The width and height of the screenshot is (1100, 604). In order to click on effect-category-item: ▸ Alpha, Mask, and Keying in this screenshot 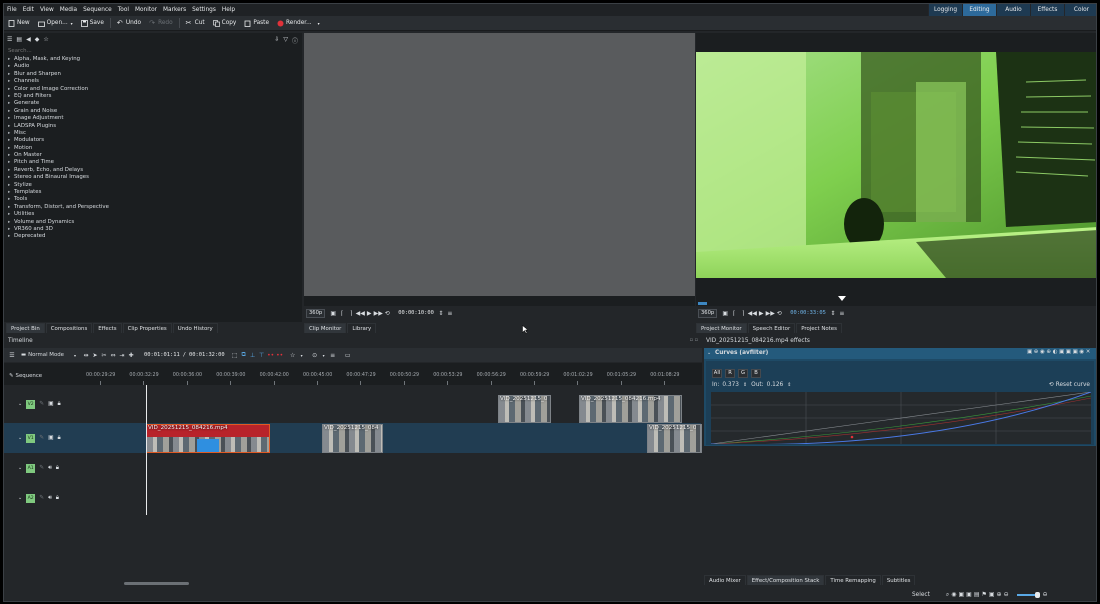, I will do `click(153, 59)`.